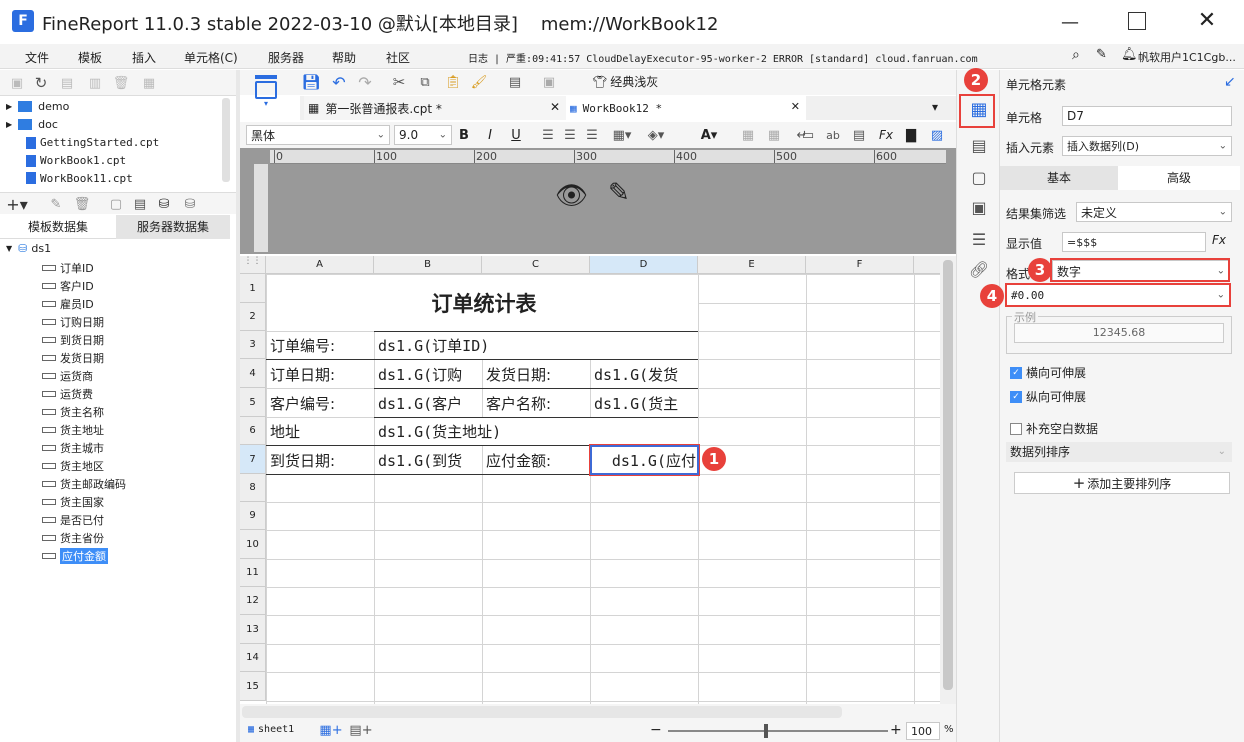  What do you see at coordinates (778, 731) in the screenshot?
I see `zoom-slider` at bounding box center [778, 731].